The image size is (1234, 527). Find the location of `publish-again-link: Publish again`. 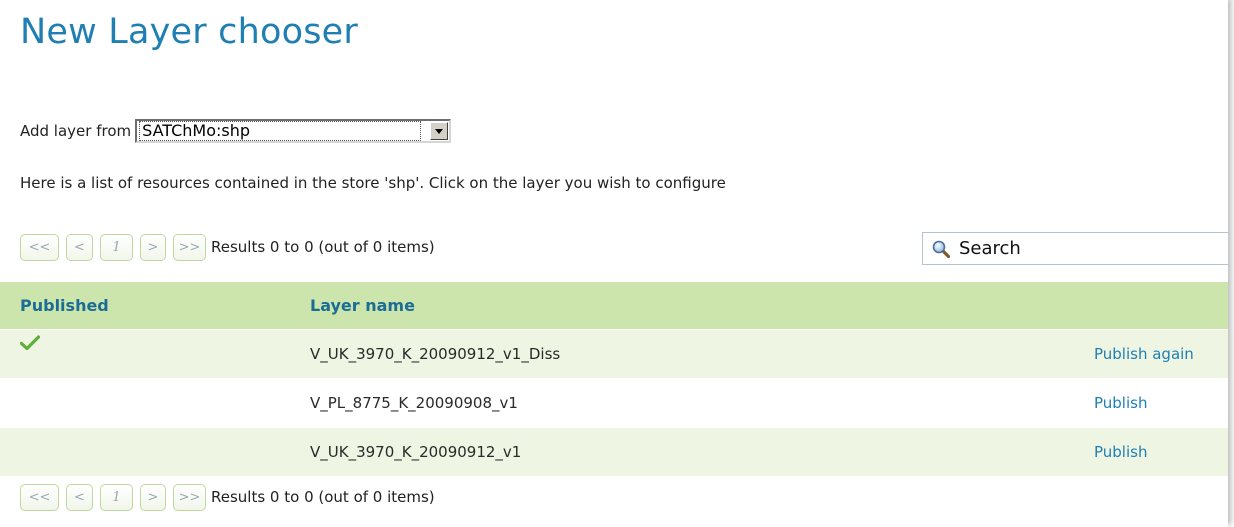

publish-again-link: Publish again is located at coordinates (1144, 354).